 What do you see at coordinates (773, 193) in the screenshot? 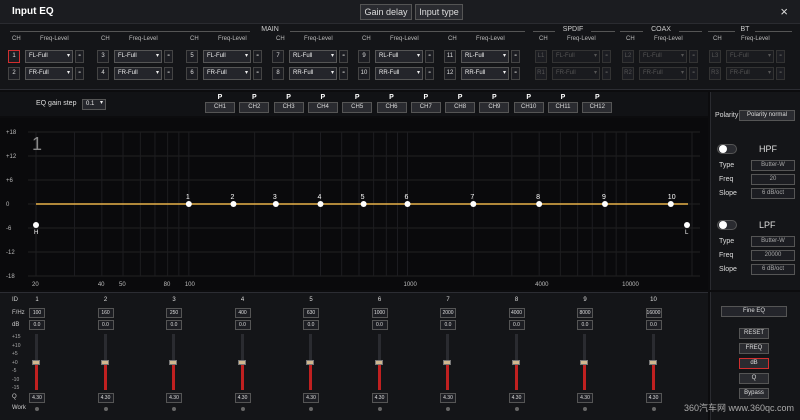
I see `hpf-slope-select: 6 dB/oct` at bounding box center [773, 193].